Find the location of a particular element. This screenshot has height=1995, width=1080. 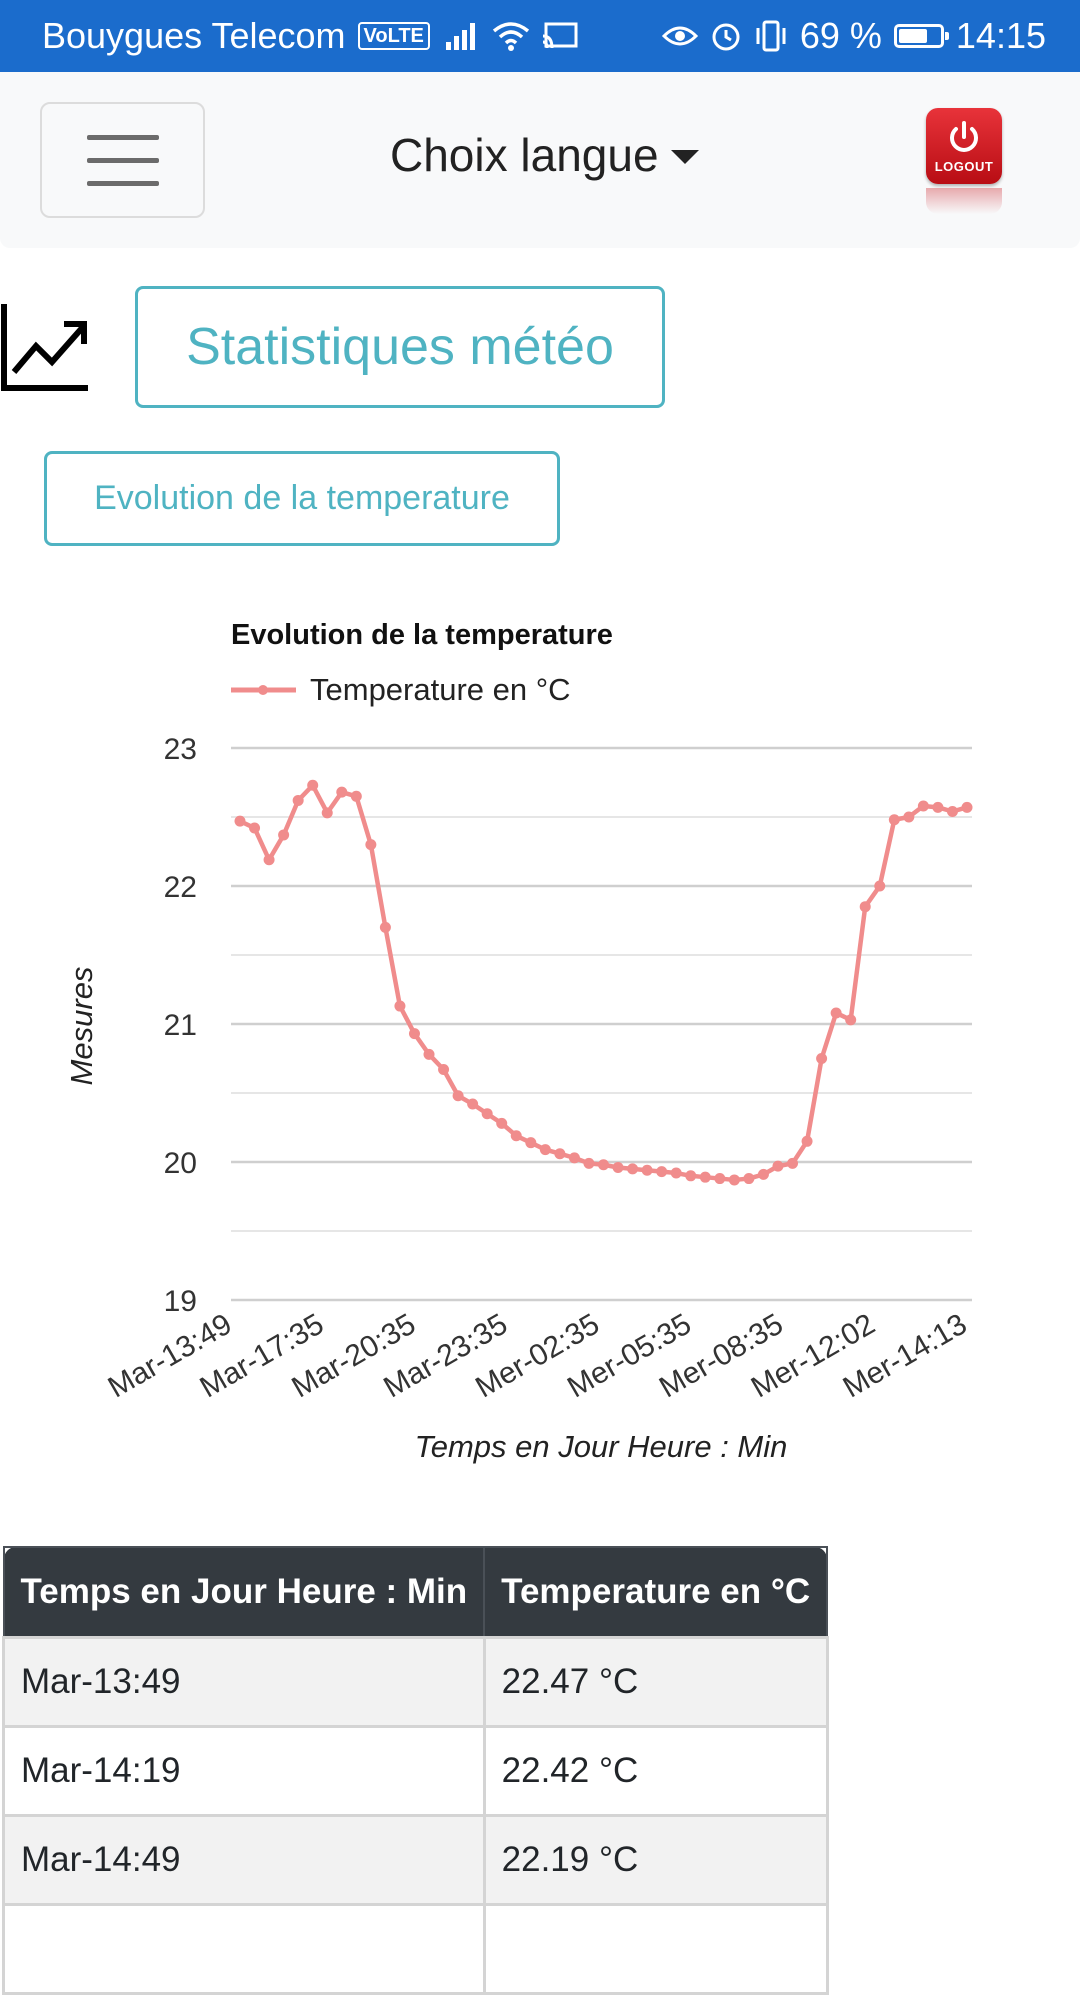

y-axis-ticks: 19 20 21 22 23 is located at coordinates (180, 1025).